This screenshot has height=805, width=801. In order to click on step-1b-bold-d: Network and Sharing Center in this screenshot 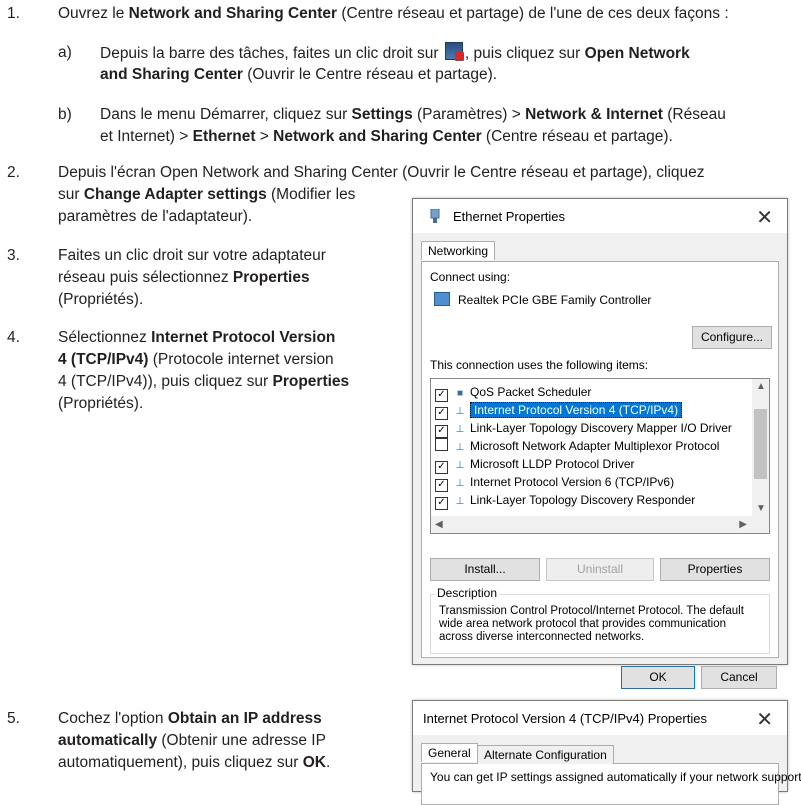, I will do `click(377, 136)`.